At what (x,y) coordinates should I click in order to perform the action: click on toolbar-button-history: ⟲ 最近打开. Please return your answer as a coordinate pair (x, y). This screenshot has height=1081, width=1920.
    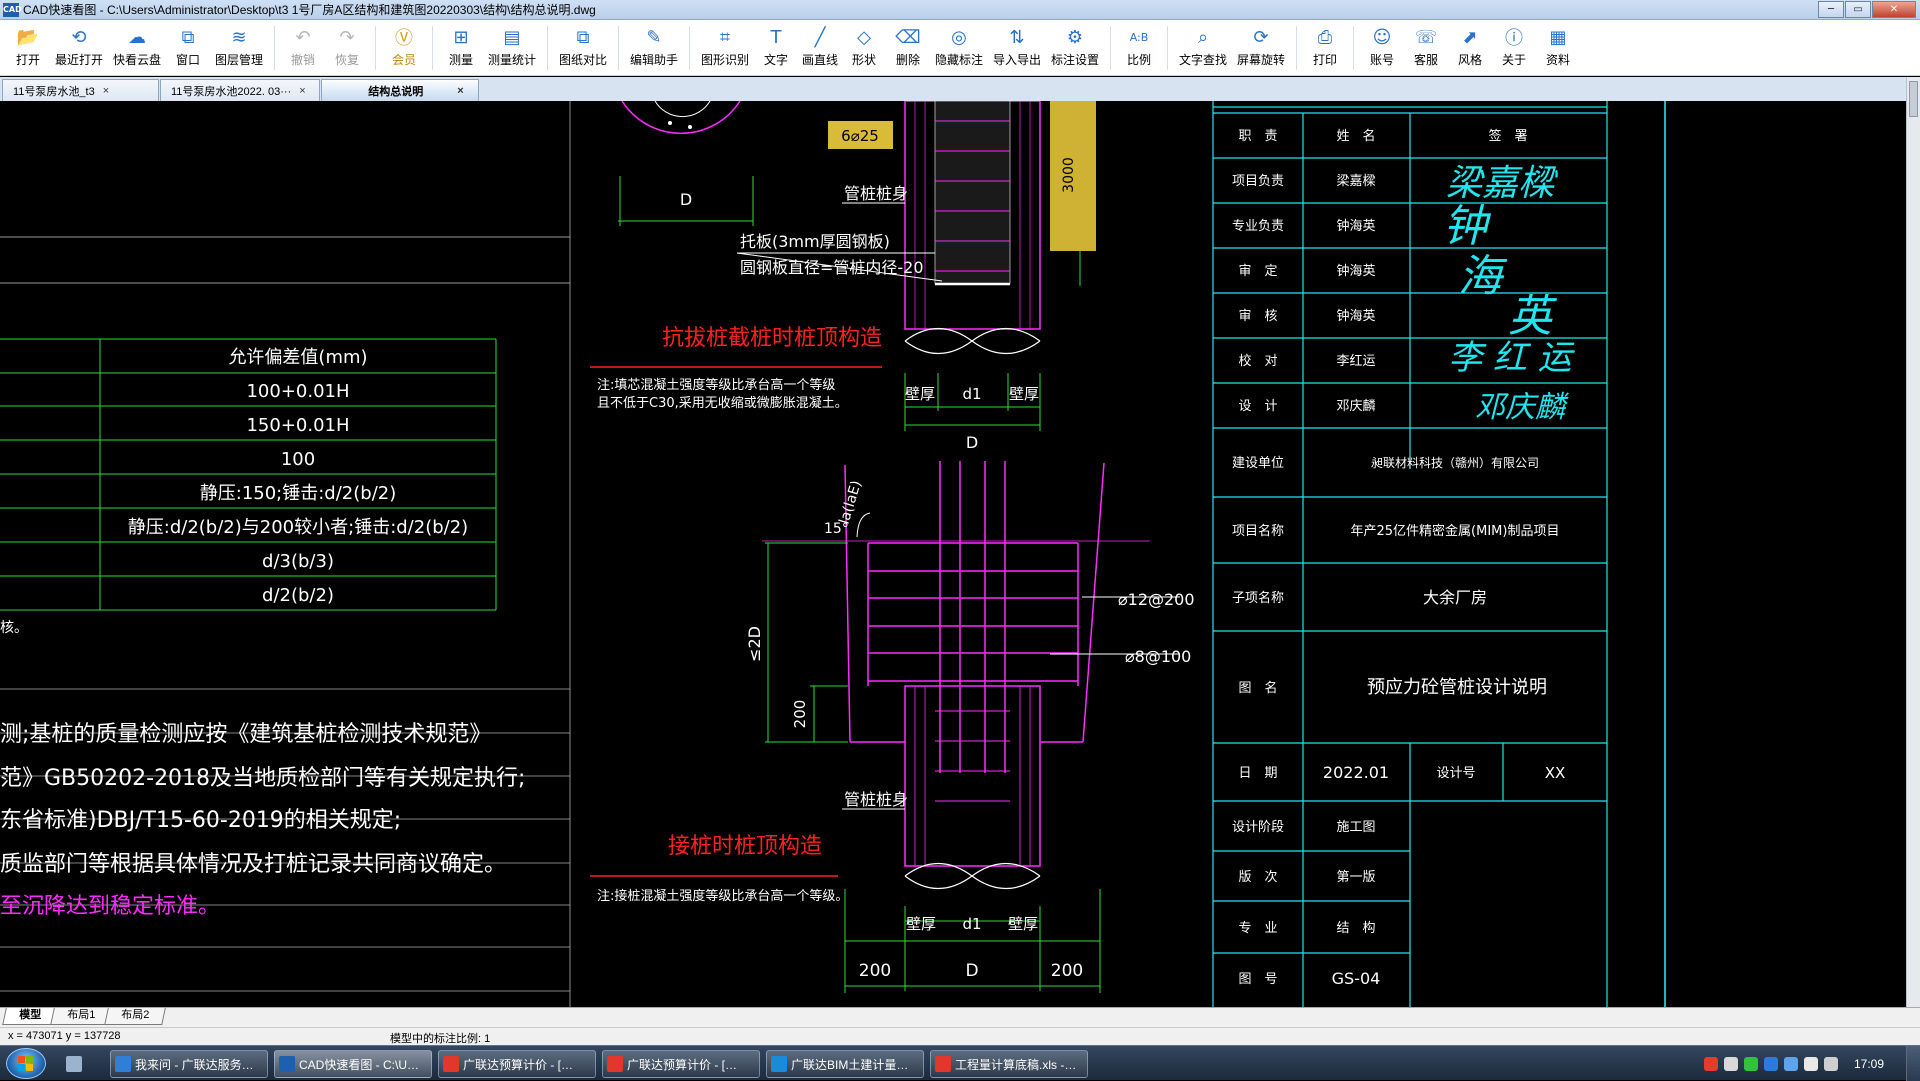
    Looking at the image, I should click on (79, 48).